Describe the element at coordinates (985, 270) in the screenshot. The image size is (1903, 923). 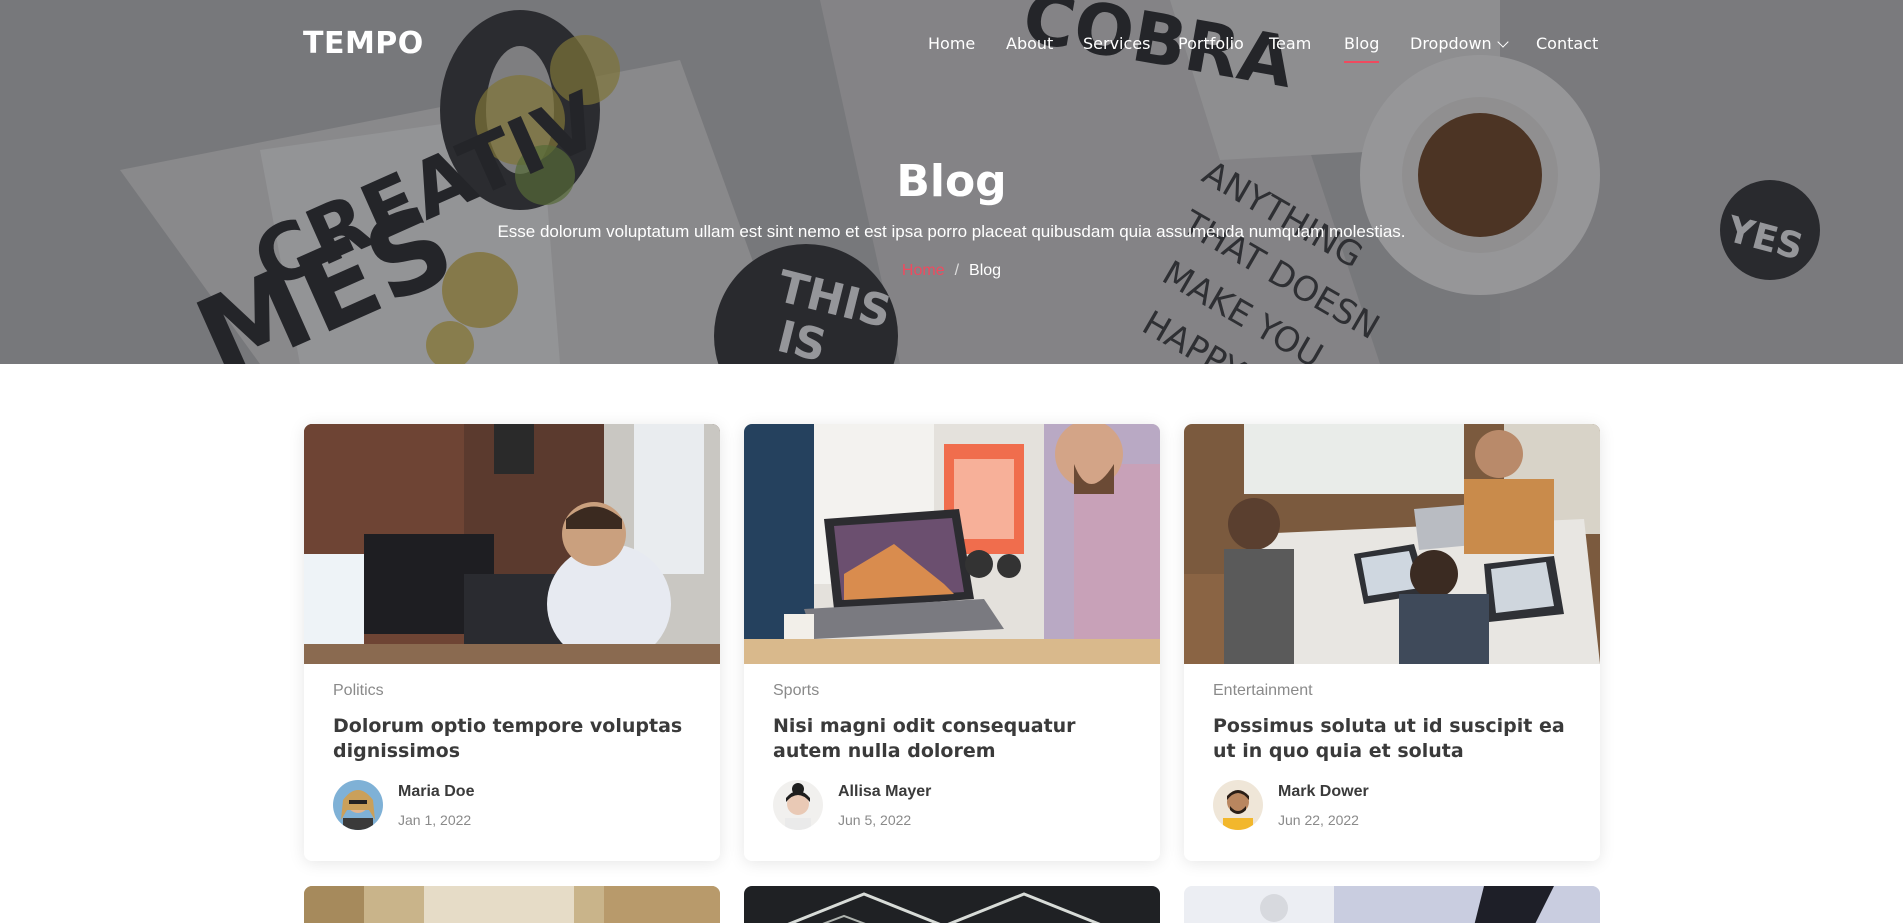
I see `breadcrumb-current: Blog` at that location.